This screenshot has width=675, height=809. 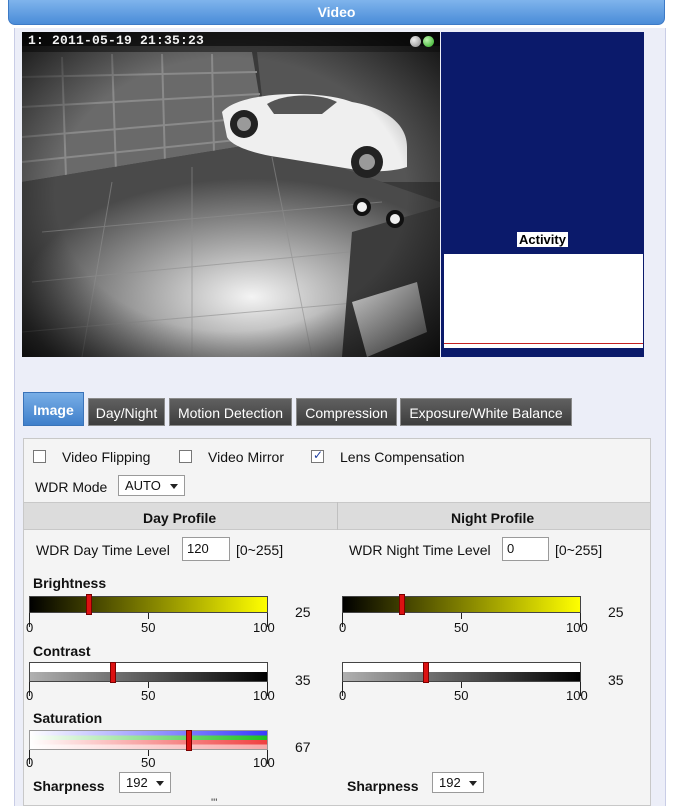 I want to click on night-contrast-slider-handle, so click(x=425, y=672).